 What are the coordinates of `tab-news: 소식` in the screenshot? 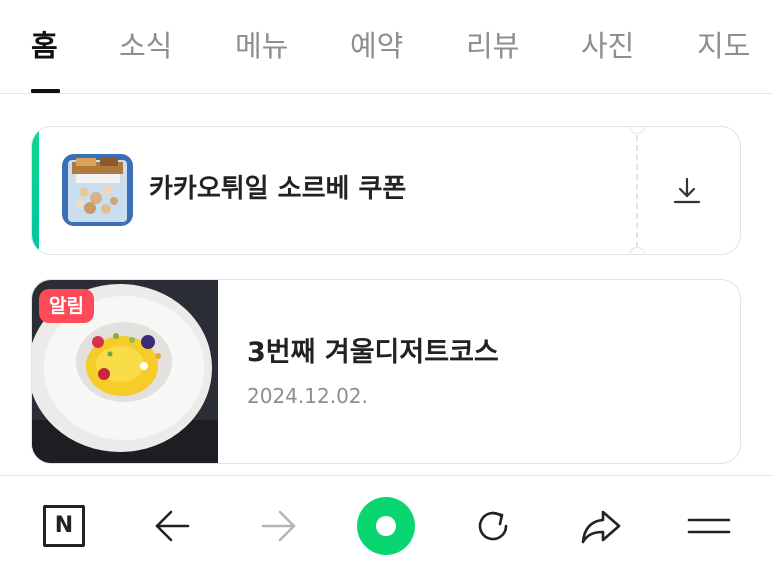 It's located at (145, 46).